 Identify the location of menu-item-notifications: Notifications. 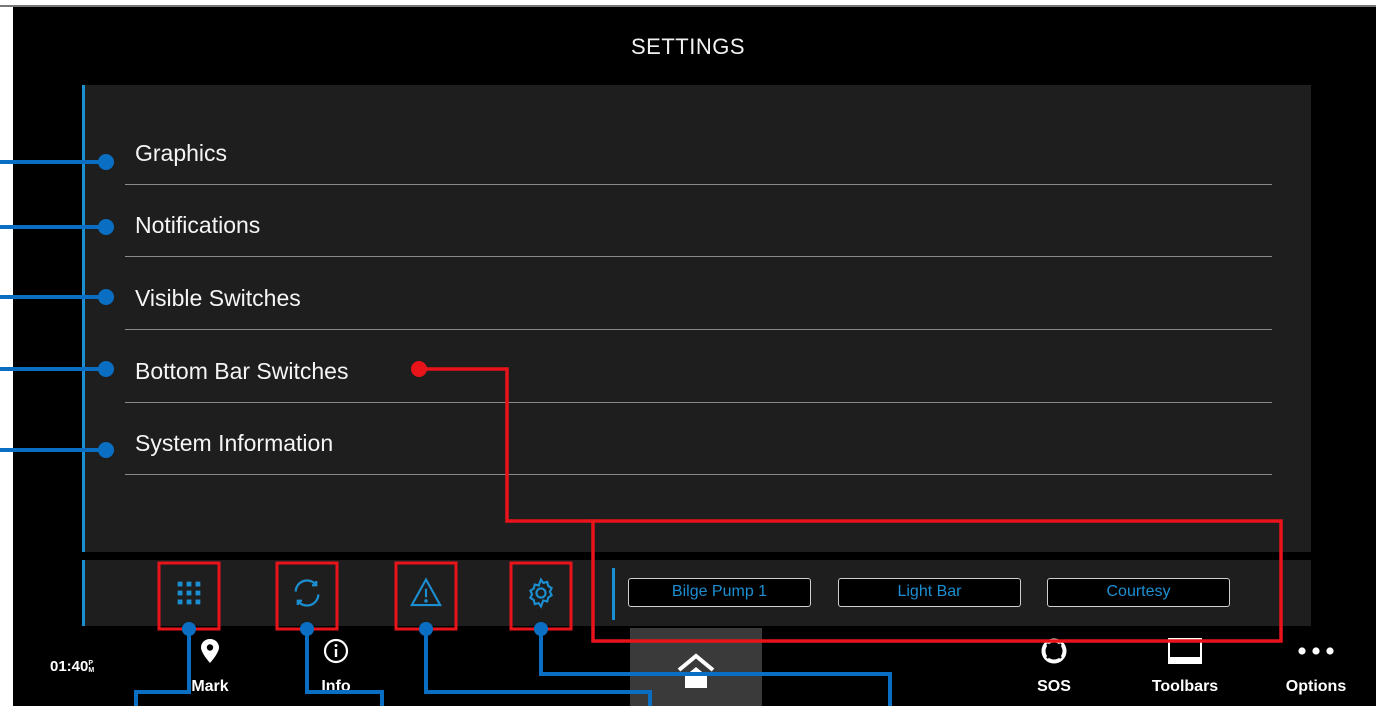
(698, 221).